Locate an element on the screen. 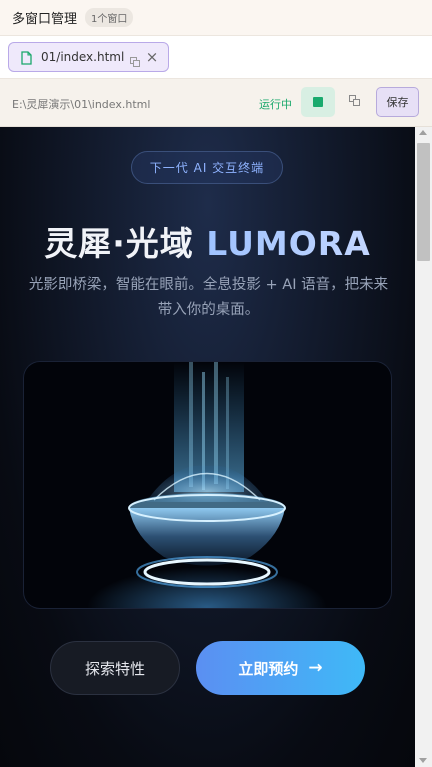  scroll-down-icon is located at coordinates (423, 760).